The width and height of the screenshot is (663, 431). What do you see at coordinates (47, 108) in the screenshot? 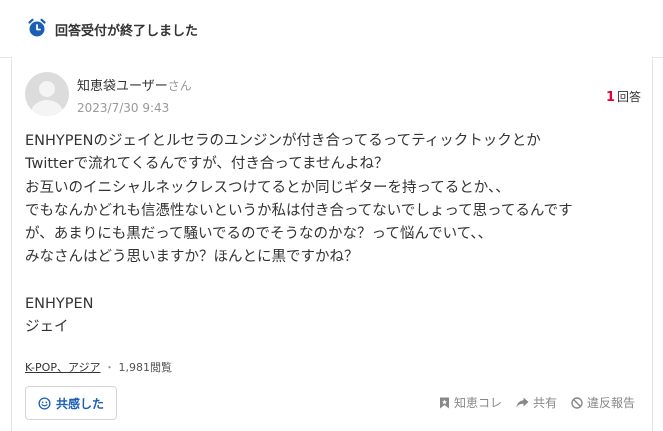
I see `avatar-body` at bounding box center [47, 108].